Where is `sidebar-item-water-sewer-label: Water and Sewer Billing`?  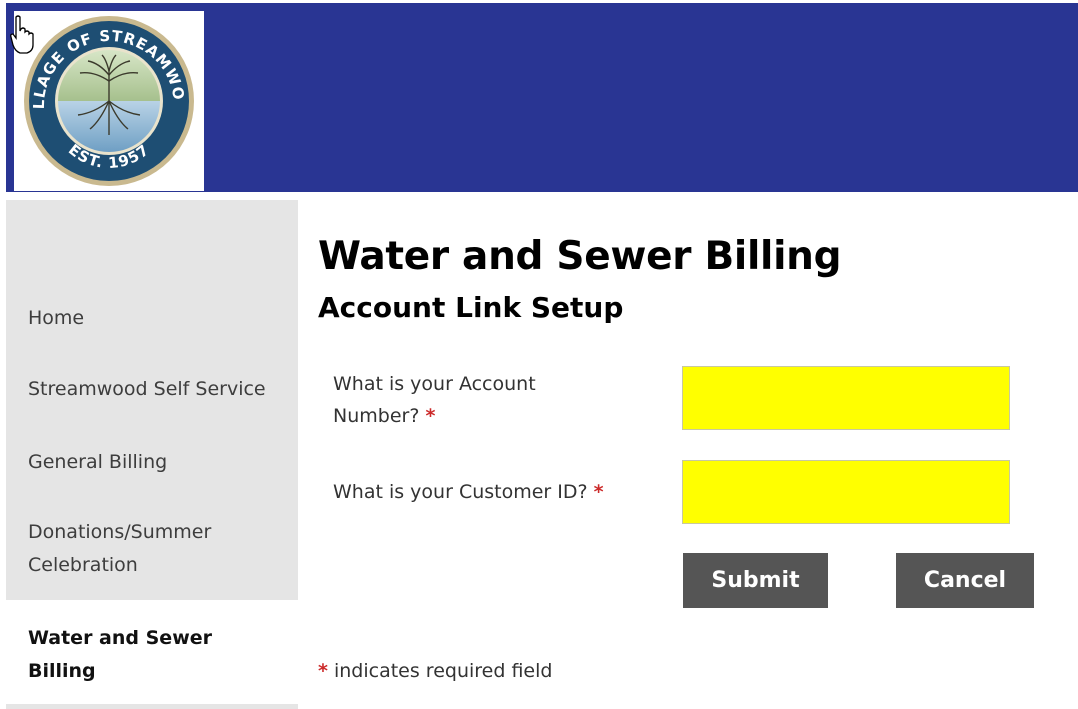 sidebar-item-water-sewer-label: Water and Sewer Billing is located at coordinates (158, 655).